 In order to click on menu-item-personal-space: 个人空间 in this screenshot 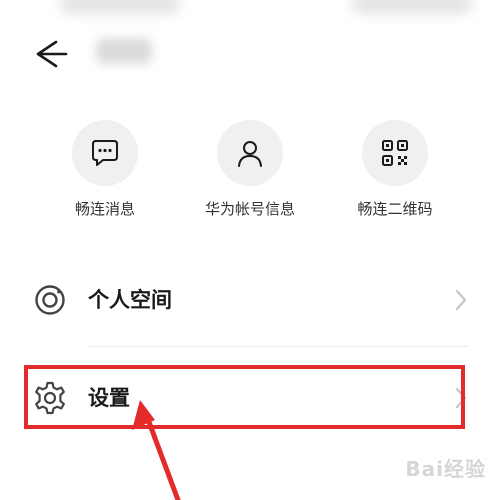, I will do `click(250, 300)`.